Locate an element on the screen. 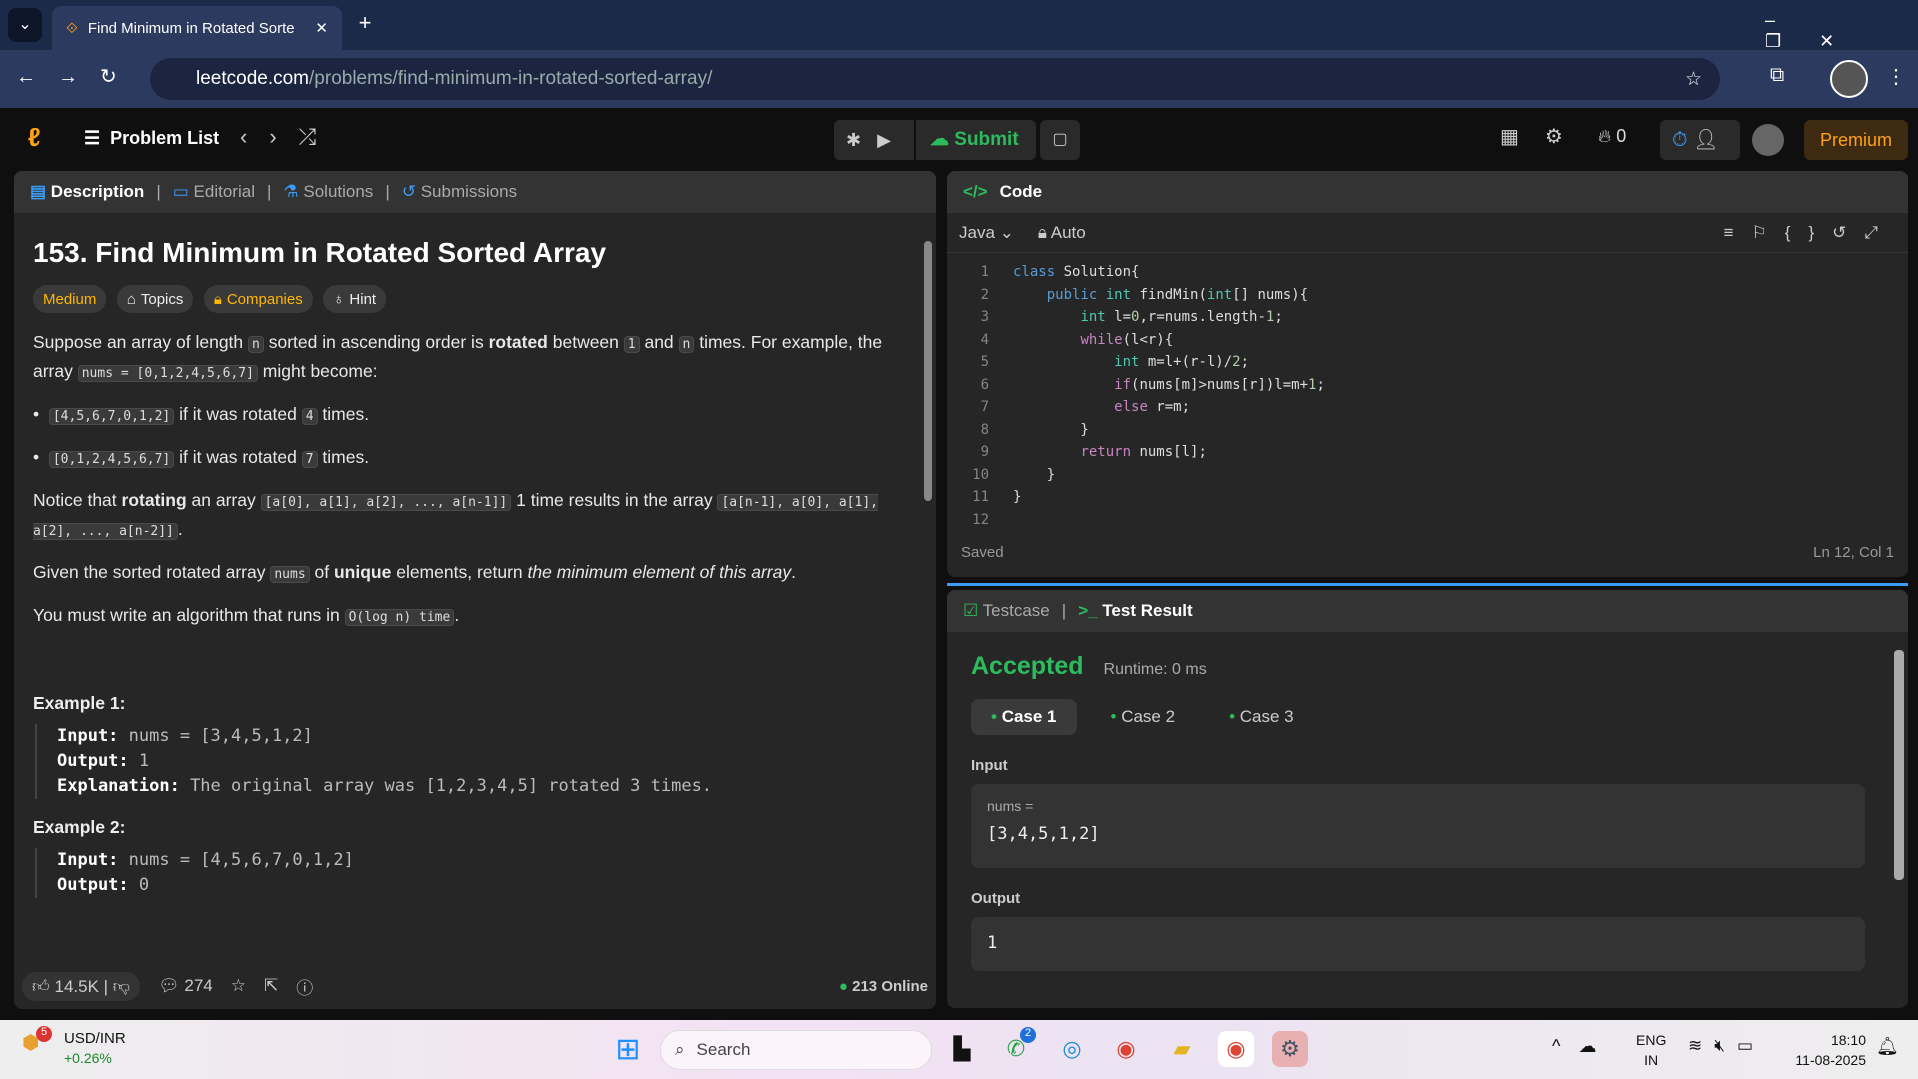  list-icon: ☰ is located at coordinates (92, 138).